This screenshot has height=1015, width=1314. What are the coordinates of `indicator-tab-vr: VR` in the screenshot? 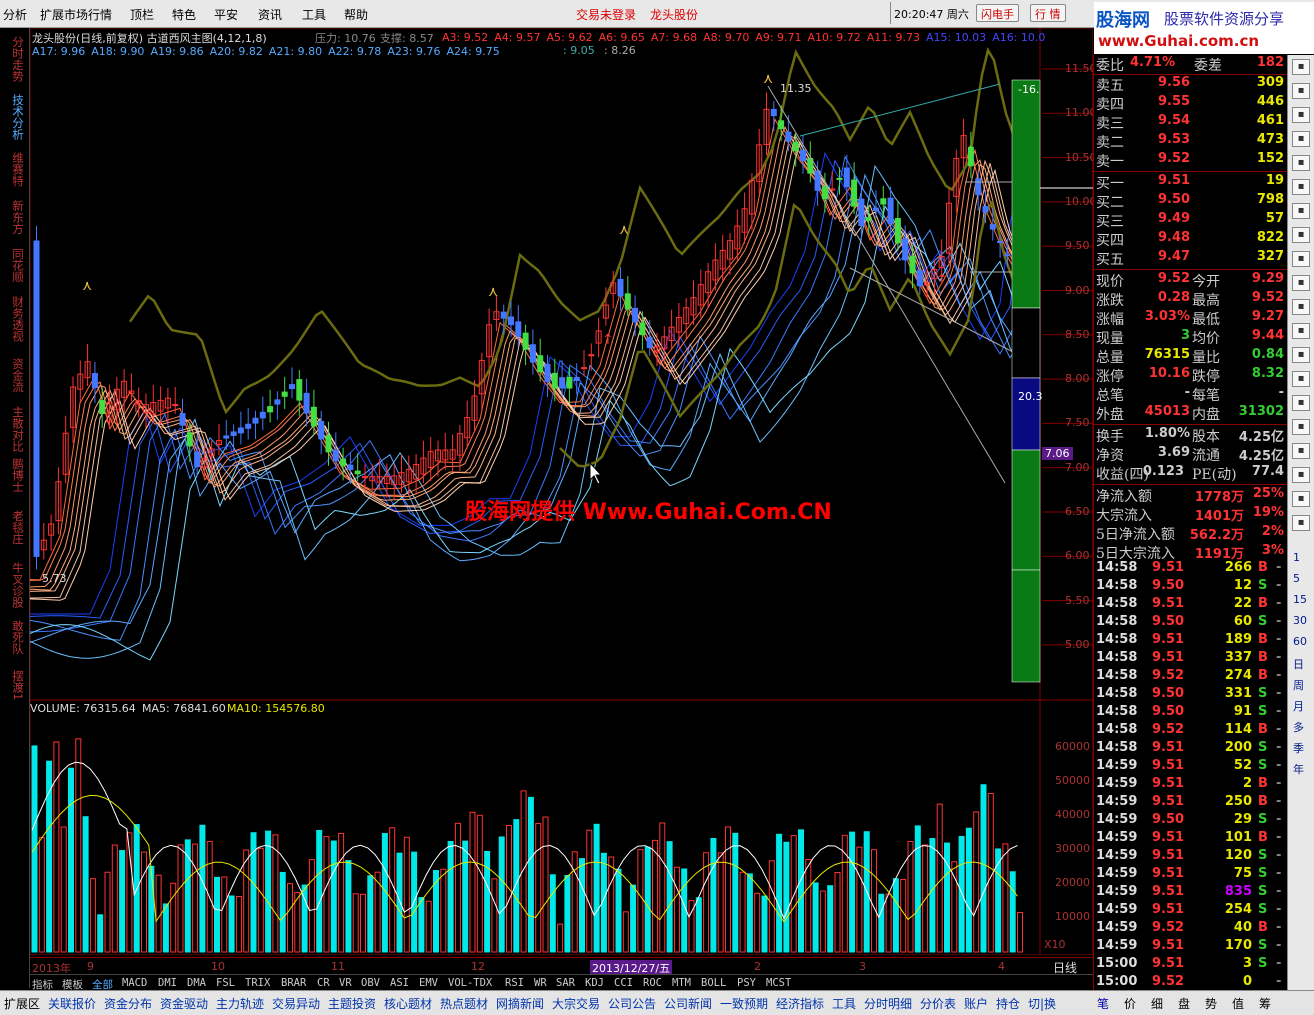 It's located at (345, 983).